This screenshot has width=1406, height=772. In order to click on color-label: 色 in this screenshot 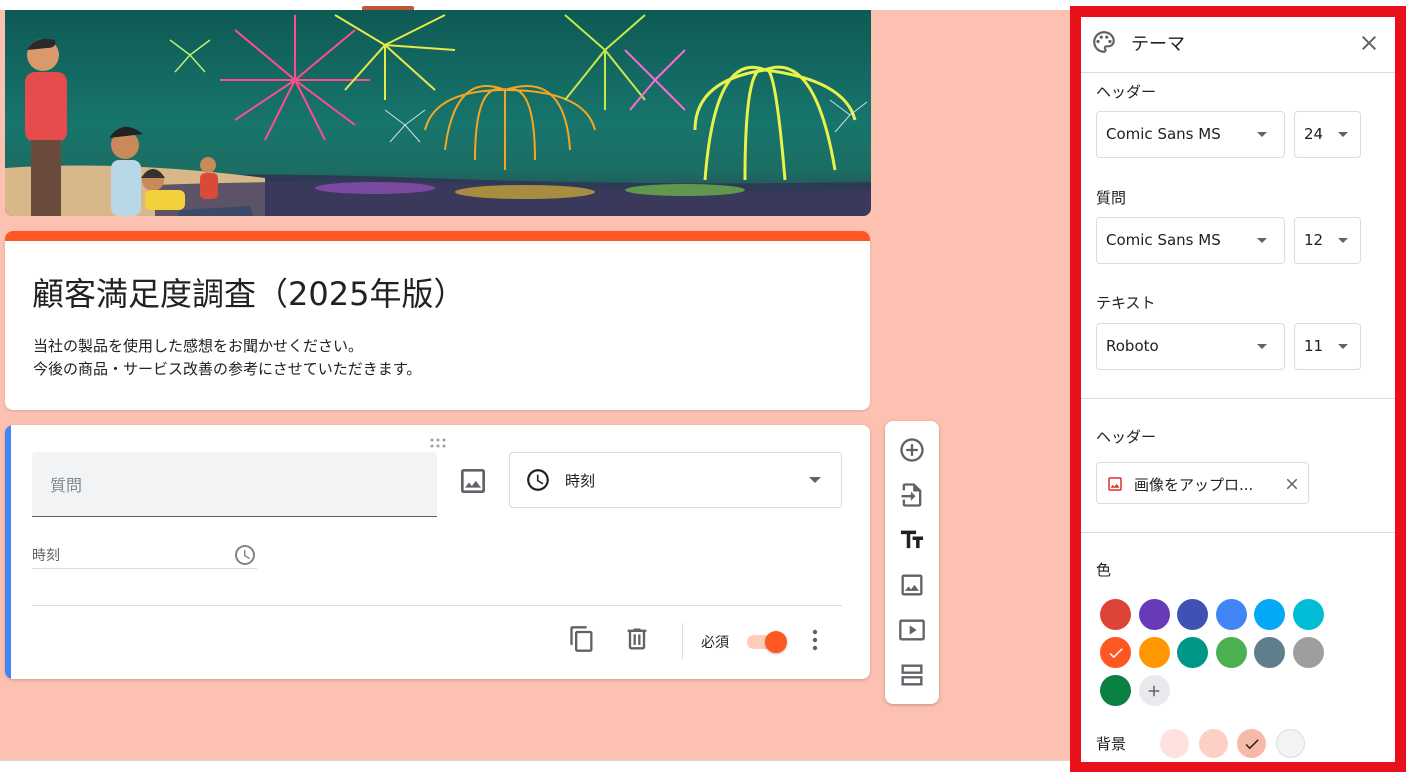, I will do `click(1104, 570)`.